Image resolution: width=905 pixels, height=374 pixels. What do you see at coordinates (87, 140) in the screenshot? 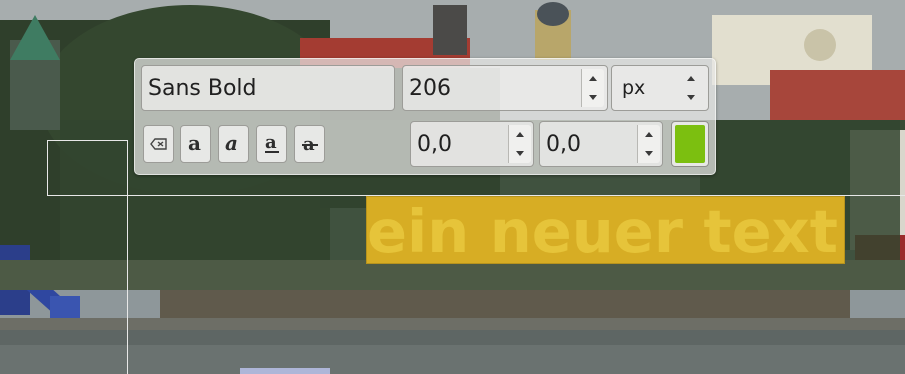
I see `text-box-guide-top` at bounding box center [87, 140].